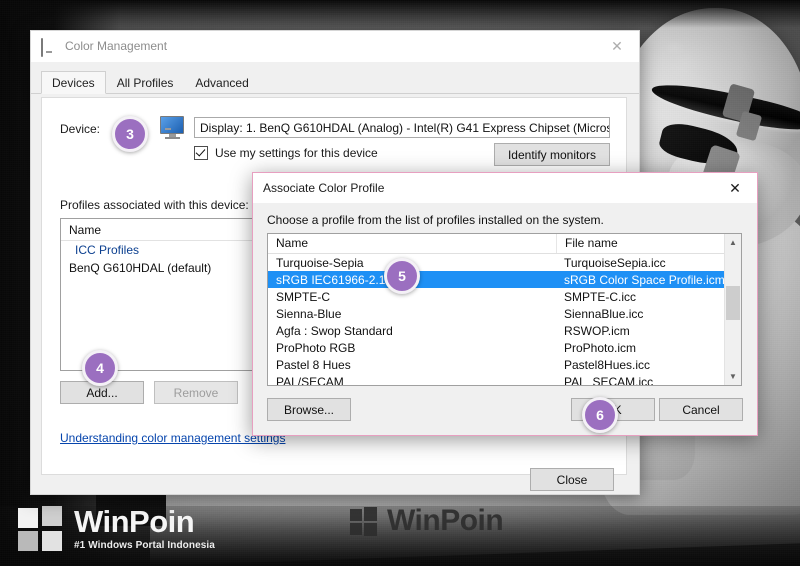  What do you see at coordinates (335, 46) in the screenshot?
I see `color-management-titlebar: Color Management ✕` at bounding box center [335, 46].